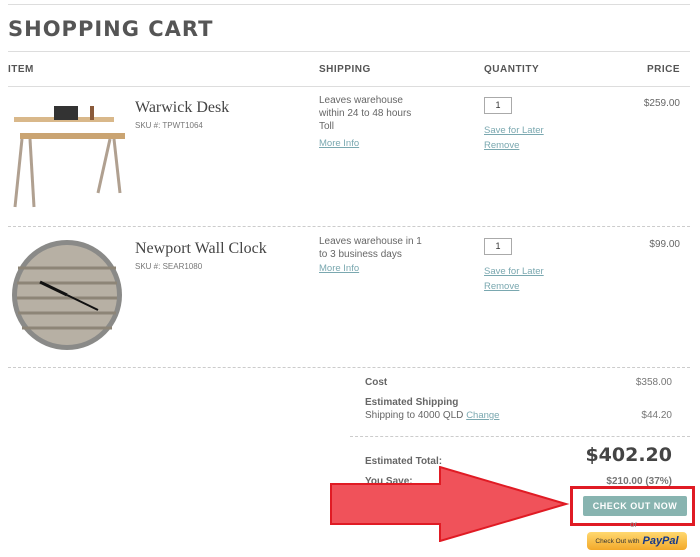 The width and height of the screenshot is (700, 557). I want to click on product-name: Newport Wall Clock, so click(201, 249).